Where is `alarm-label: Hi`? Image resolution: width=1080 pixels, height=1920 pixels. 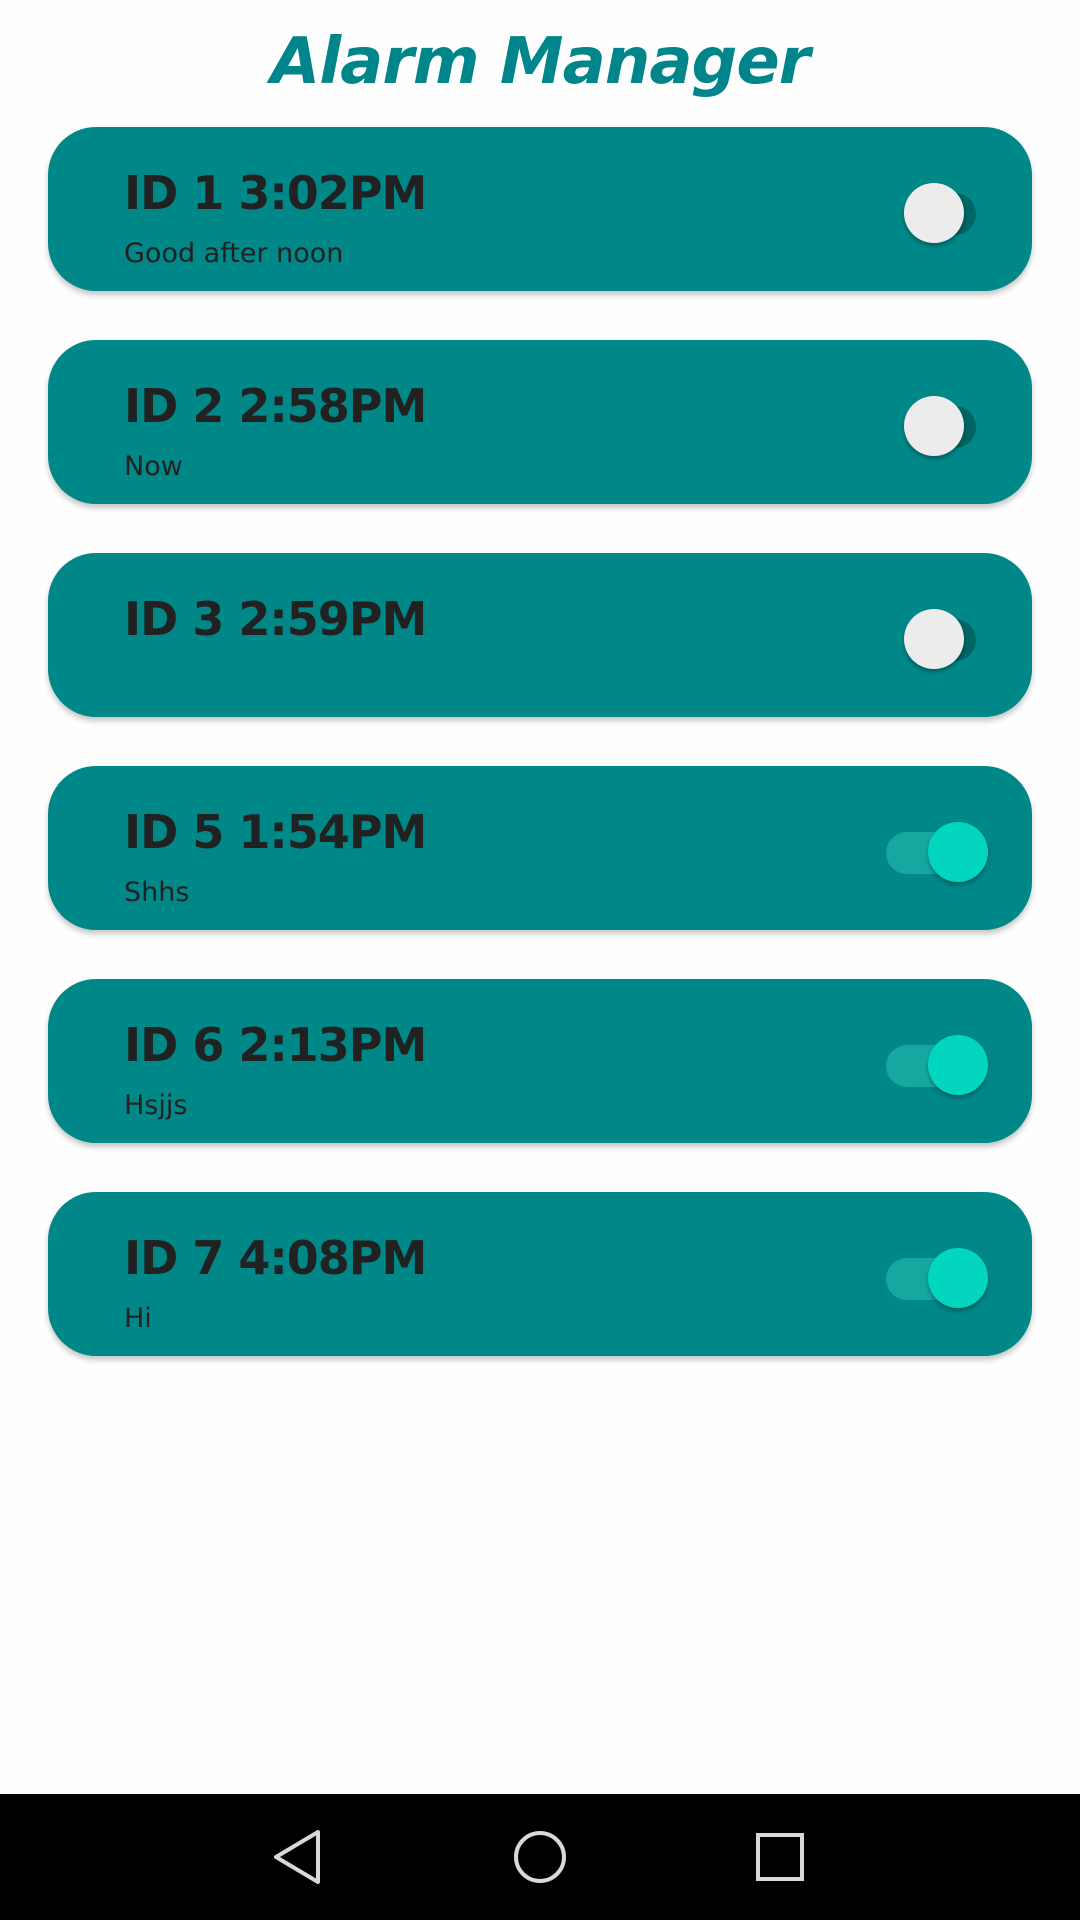 alarm-label: Hi is located at coordinates (138, 1318).